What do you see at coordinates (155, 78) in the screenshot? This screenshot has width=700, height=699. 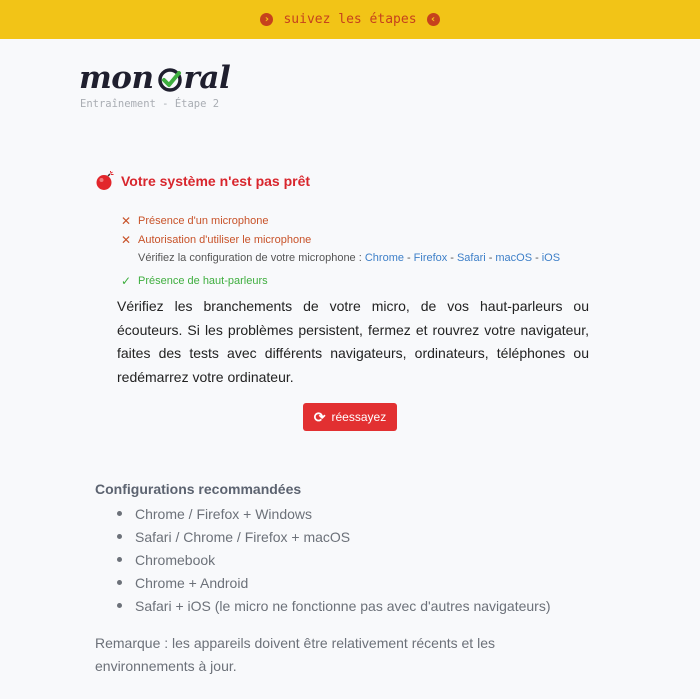 I see `logo: mon ral` at bounding box center [155, 78].